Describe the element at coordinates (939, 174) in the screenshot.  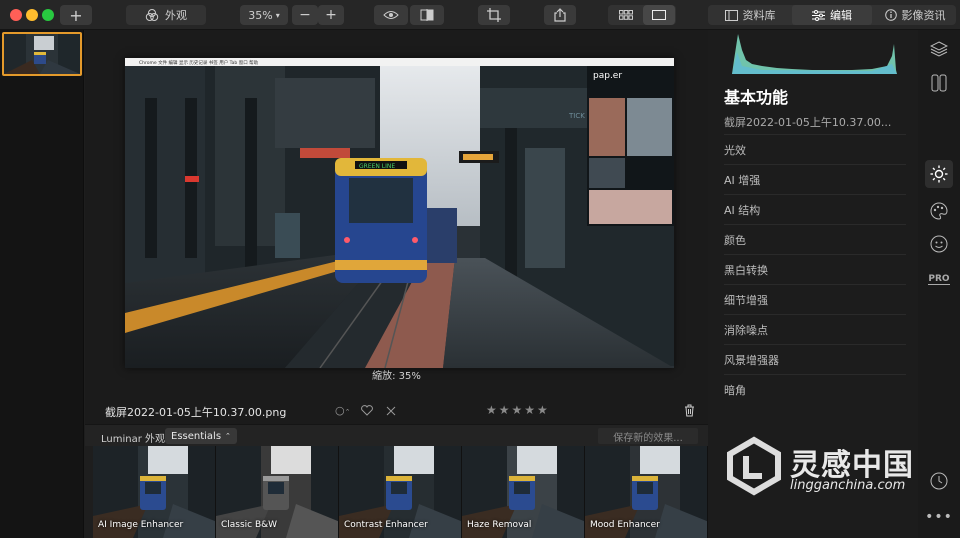
I see `sun-icon` at that location.